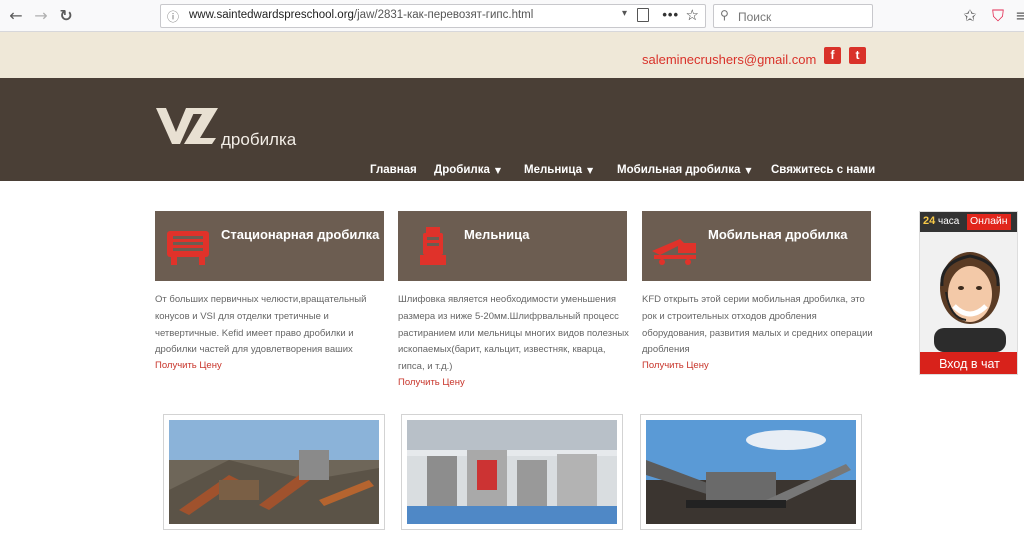 This screenshot has height=536, width=1024. I want to click on forward-icon: →, so click(41, 16).